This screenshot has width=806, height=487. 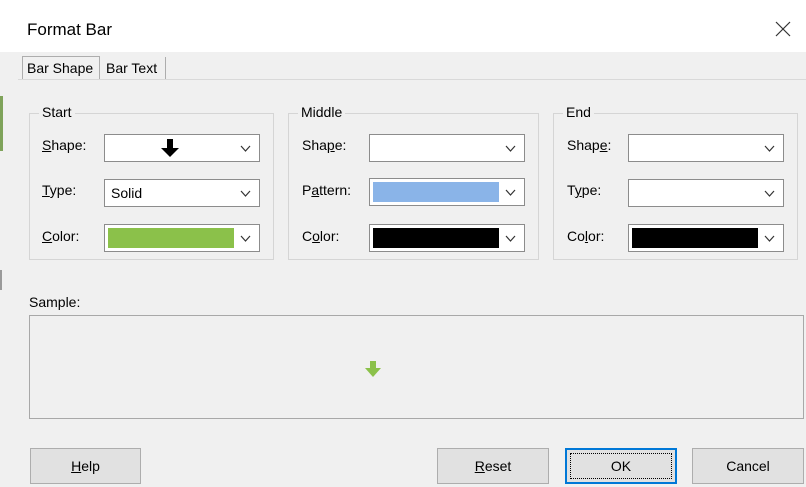 I want to click on cancel-button: Cancel, so click(x=748, y=466).